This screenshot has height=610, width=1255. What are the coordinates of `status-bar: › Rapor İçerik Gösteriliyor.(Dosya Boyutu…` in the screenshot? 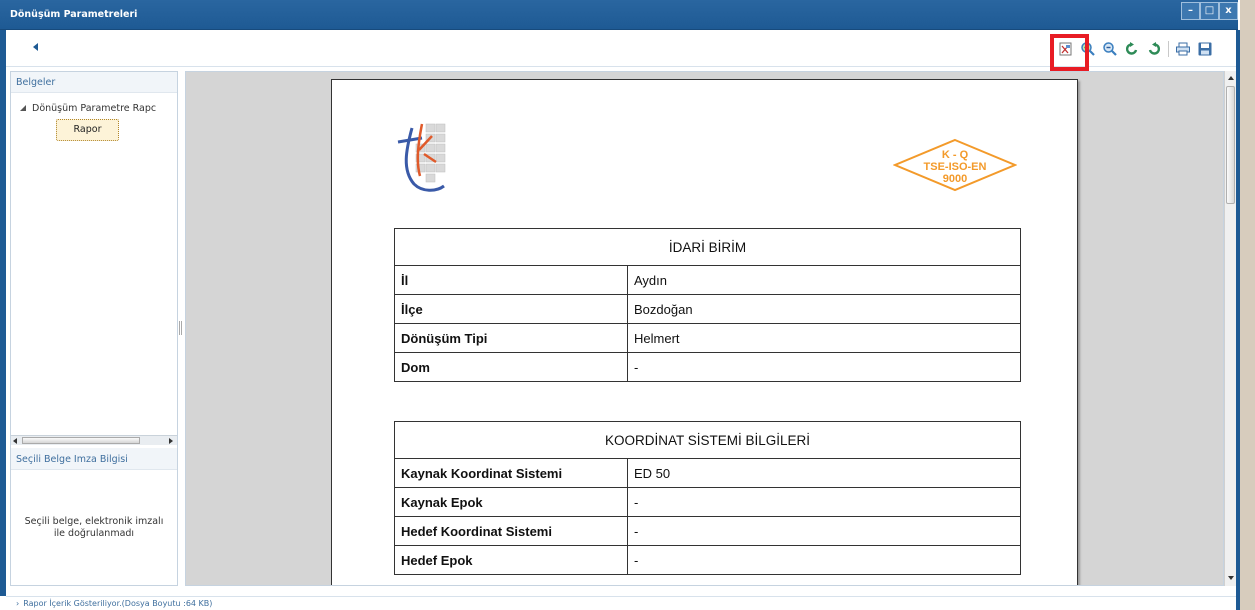 It's located at (621, 603).